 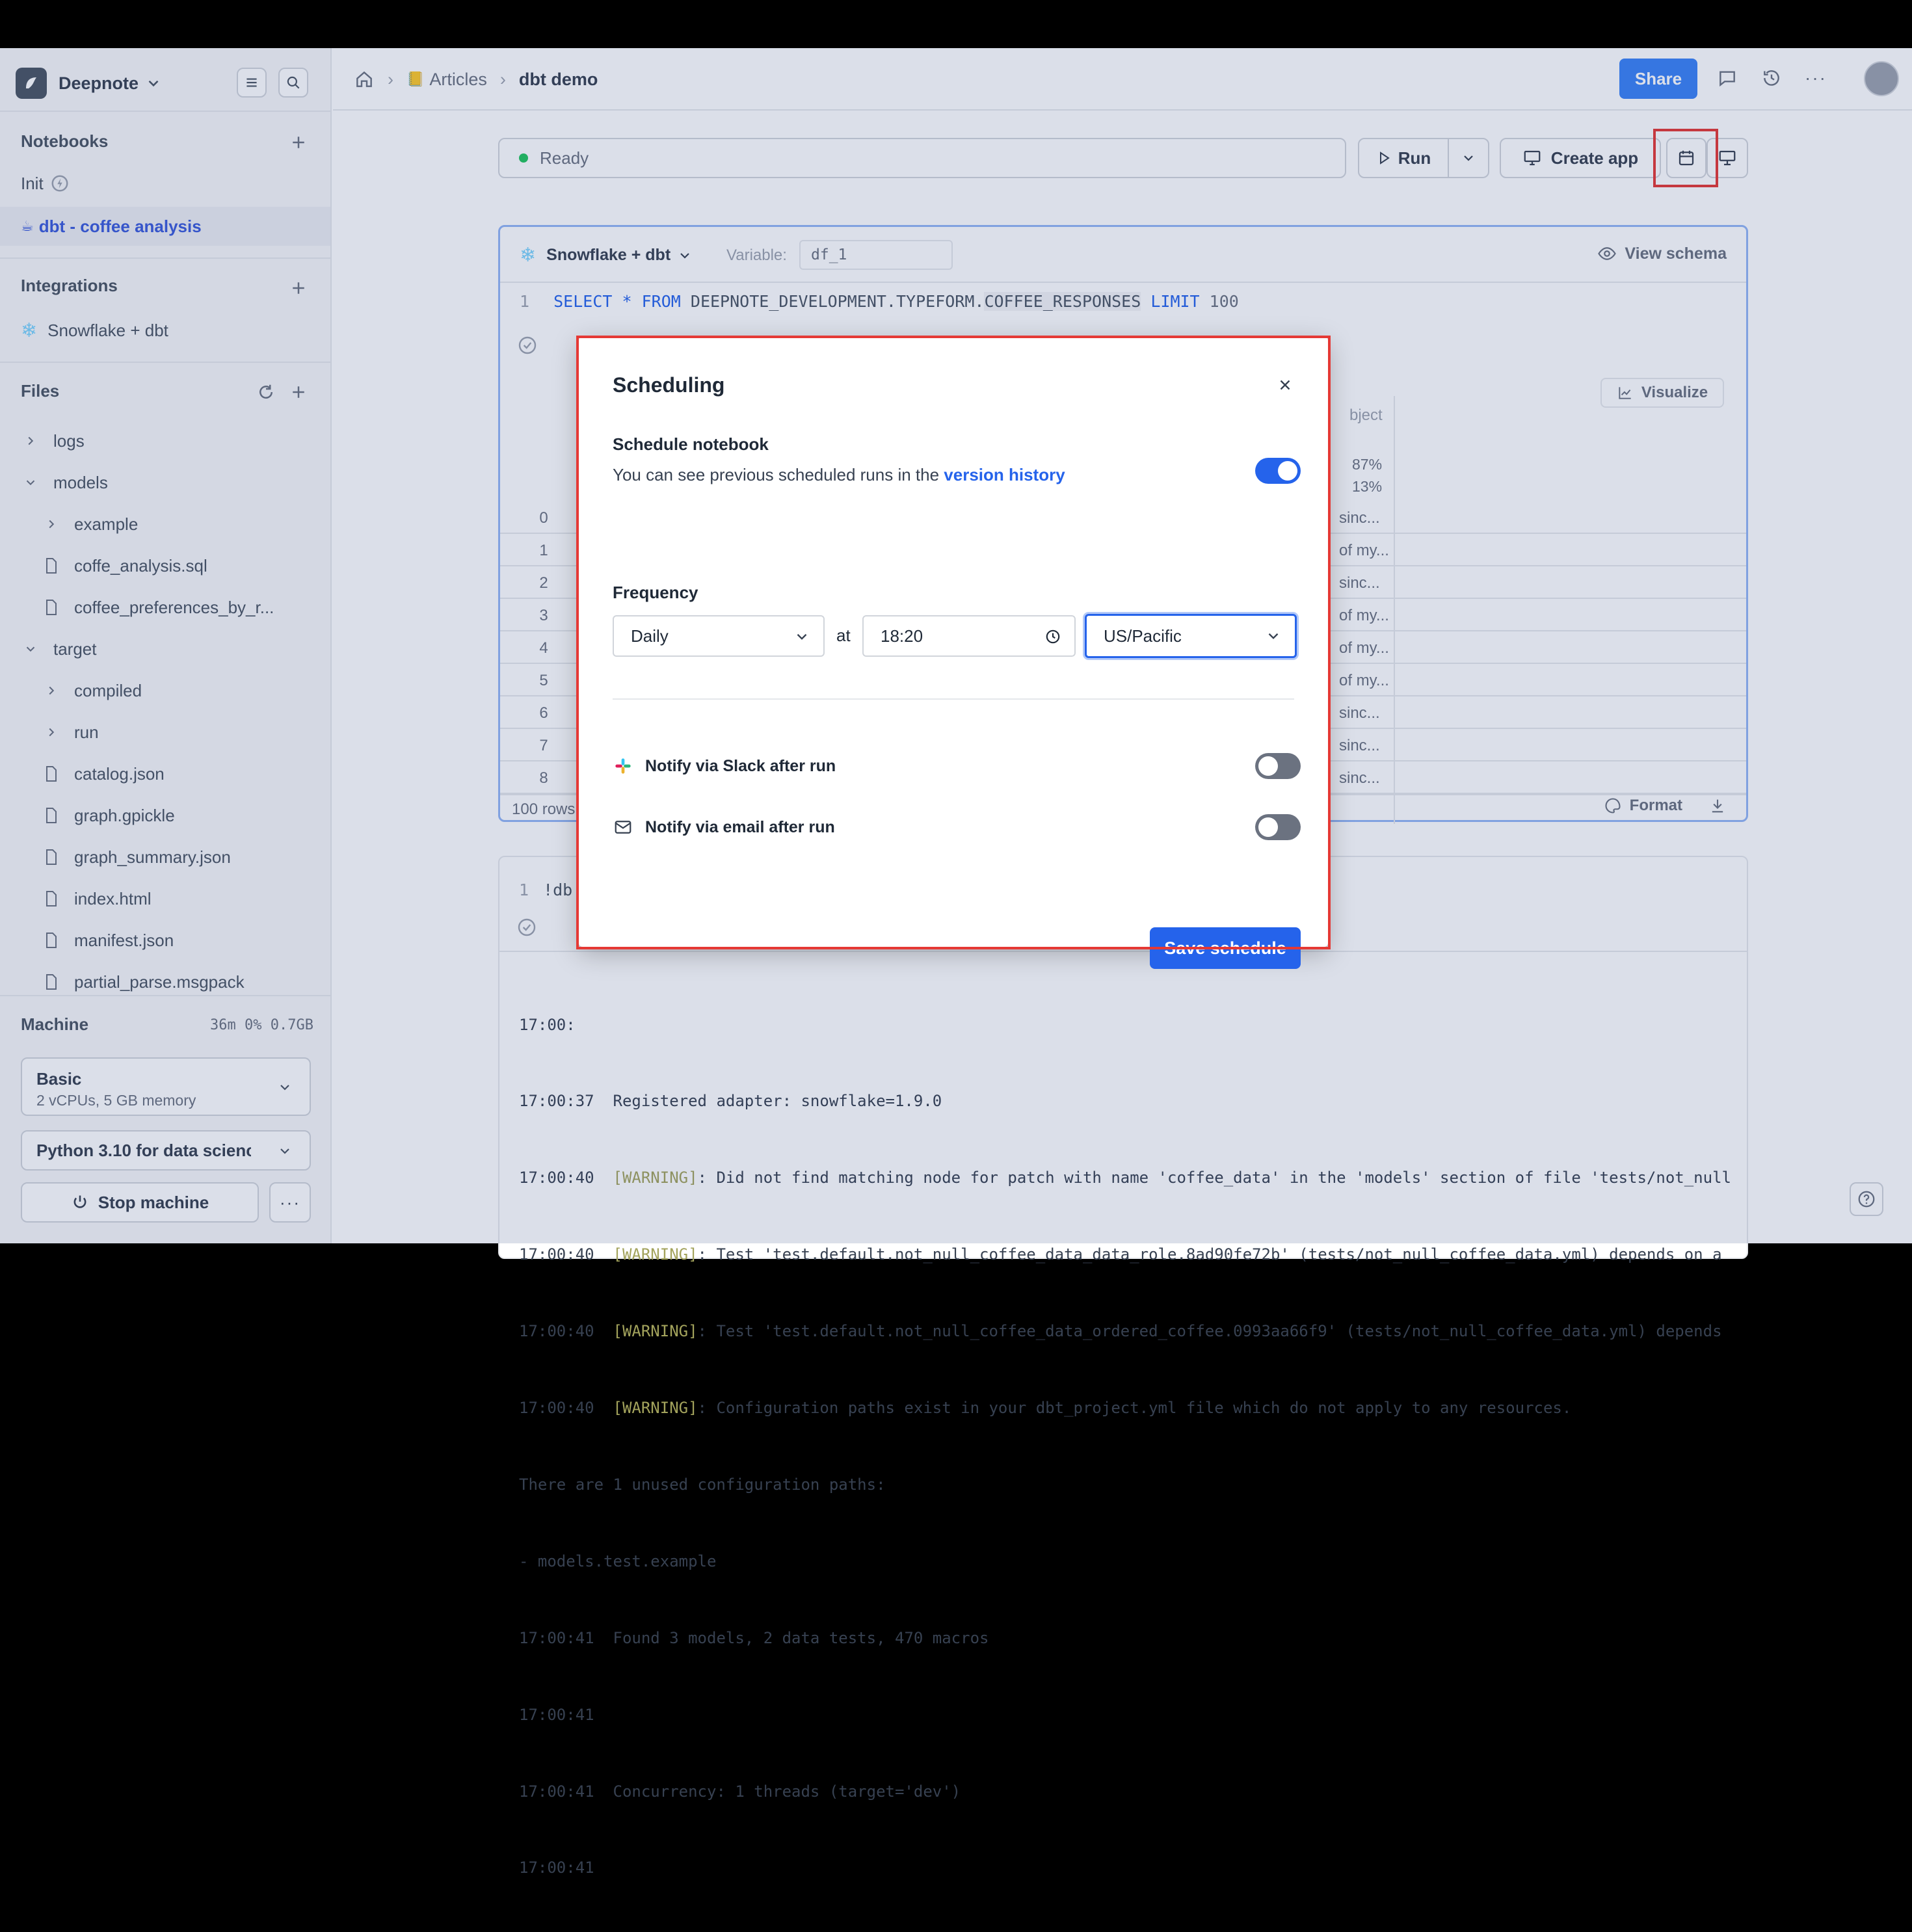 I want to click on screen-top-bar, so click(x=956, y=24).